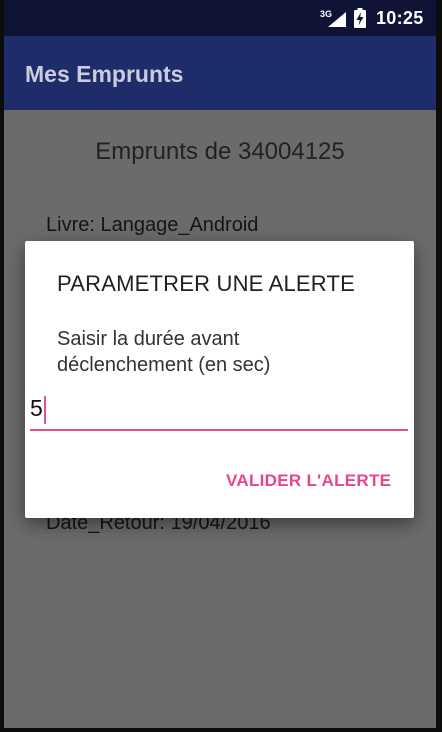 Image resolution: width=442 pixels, height=732 pixels. I want to click on validate-alert-button: VALIDER L'ALERTE, so click(308, 481).